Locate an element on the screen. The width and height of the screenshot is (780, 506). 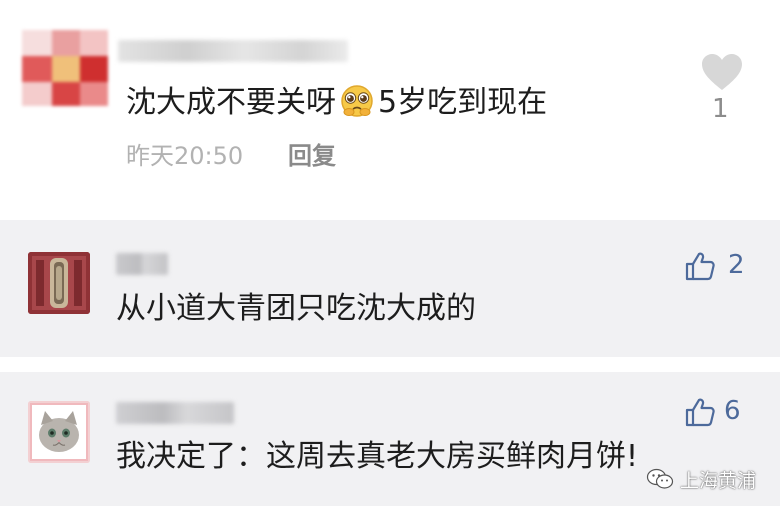
pleading-face-emoji-icon is located at coordinates (357, 101).